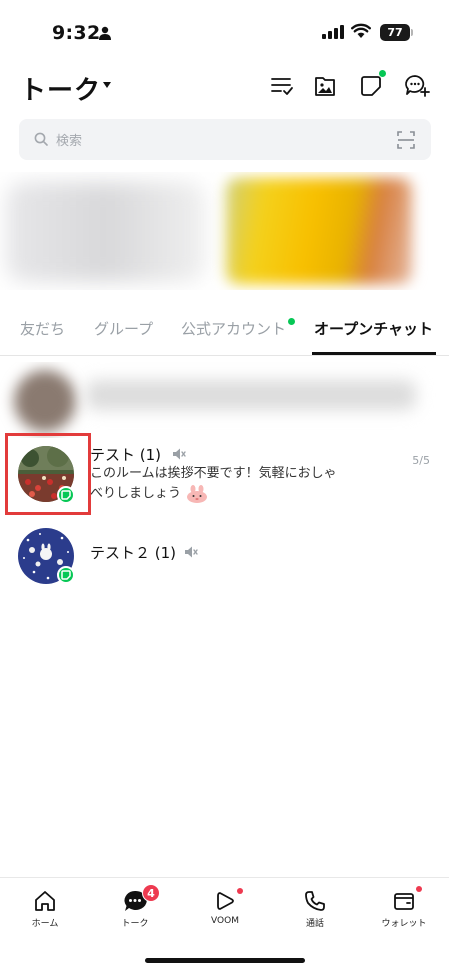  What do you see at coordinates (382, 73) in the screenshot?
I see `new-indicator-dot` at bounding box center [382, 73].